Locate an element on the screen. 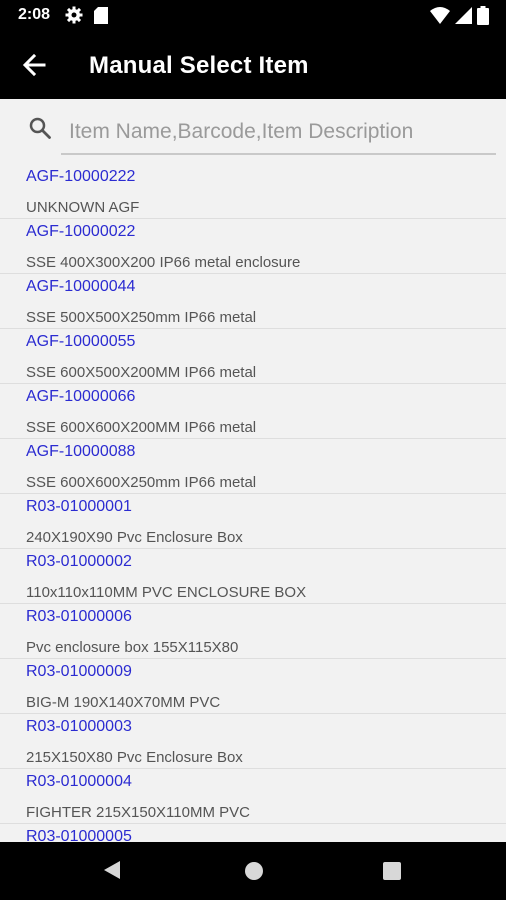 The height and width of the screenshot is (900, 506). item-code: AGF-10000088 is located at coordinates (81, 451).